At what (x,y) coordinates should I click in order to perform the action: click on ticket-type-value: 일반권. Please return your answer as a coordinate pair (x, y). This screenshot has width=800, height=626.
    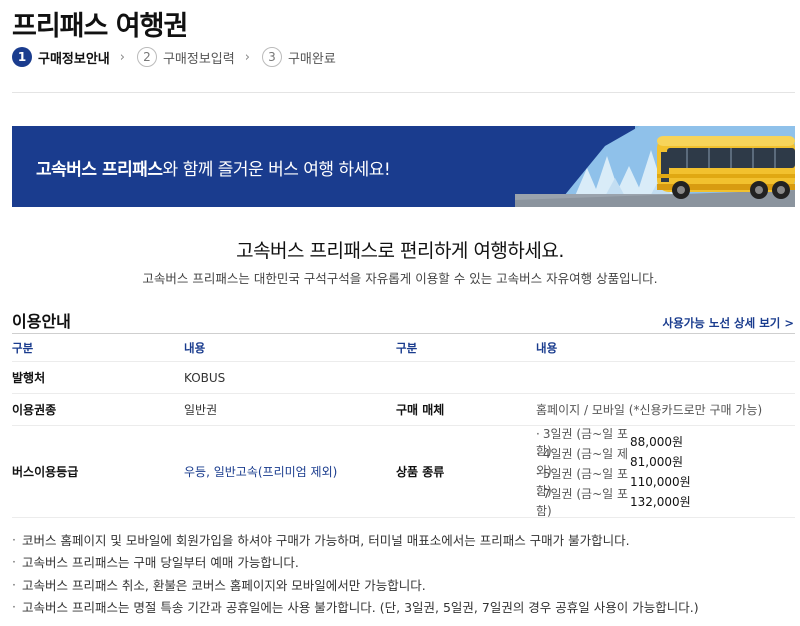
    Looking at the image, I should click on (201, 410).